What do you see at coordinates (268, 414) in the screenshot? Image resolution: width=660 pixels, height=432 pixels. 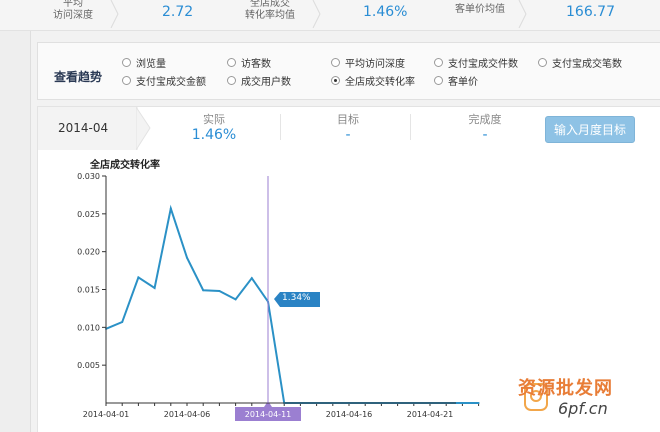 I see `x-tick-label: 2014-04-11` at bounding box center [268, 414].